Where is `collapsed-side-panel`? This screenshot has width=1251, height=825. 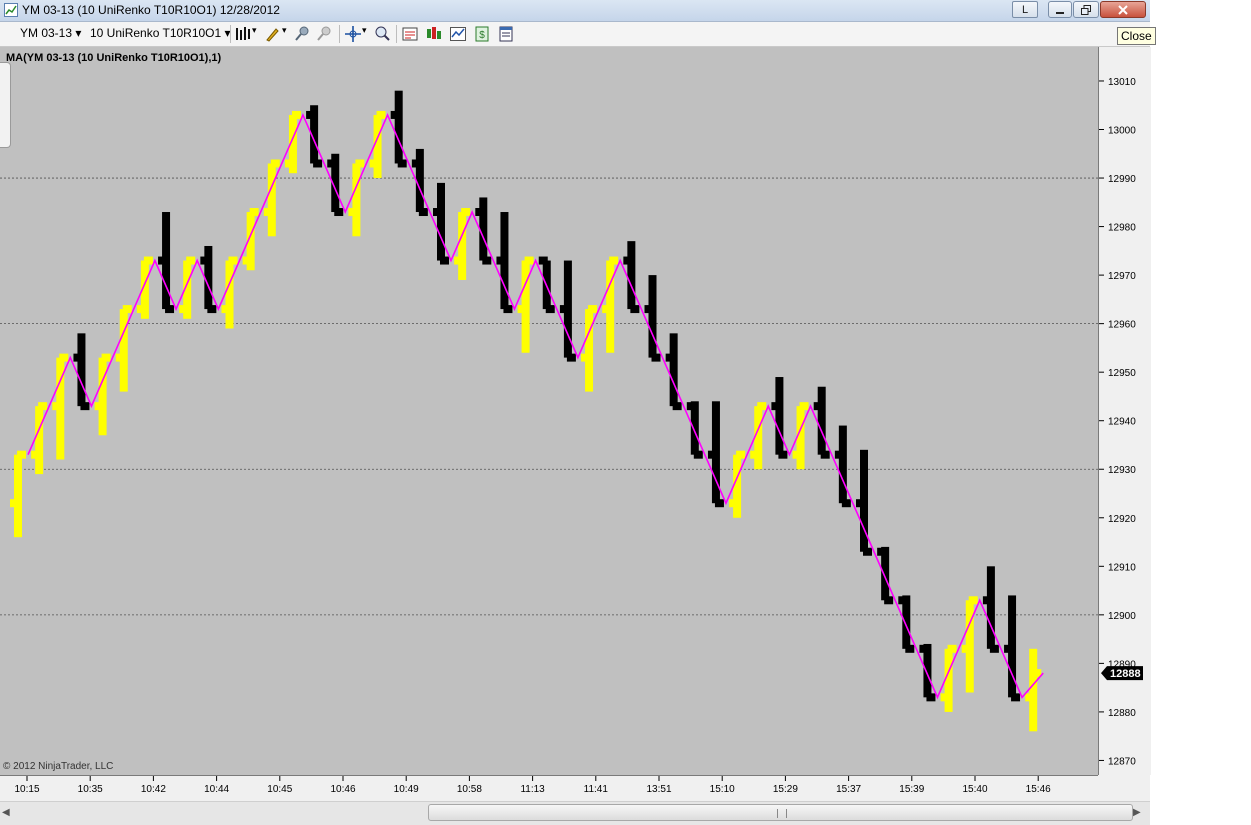
collapsed-side-panel is located at coordinates (5, 105).